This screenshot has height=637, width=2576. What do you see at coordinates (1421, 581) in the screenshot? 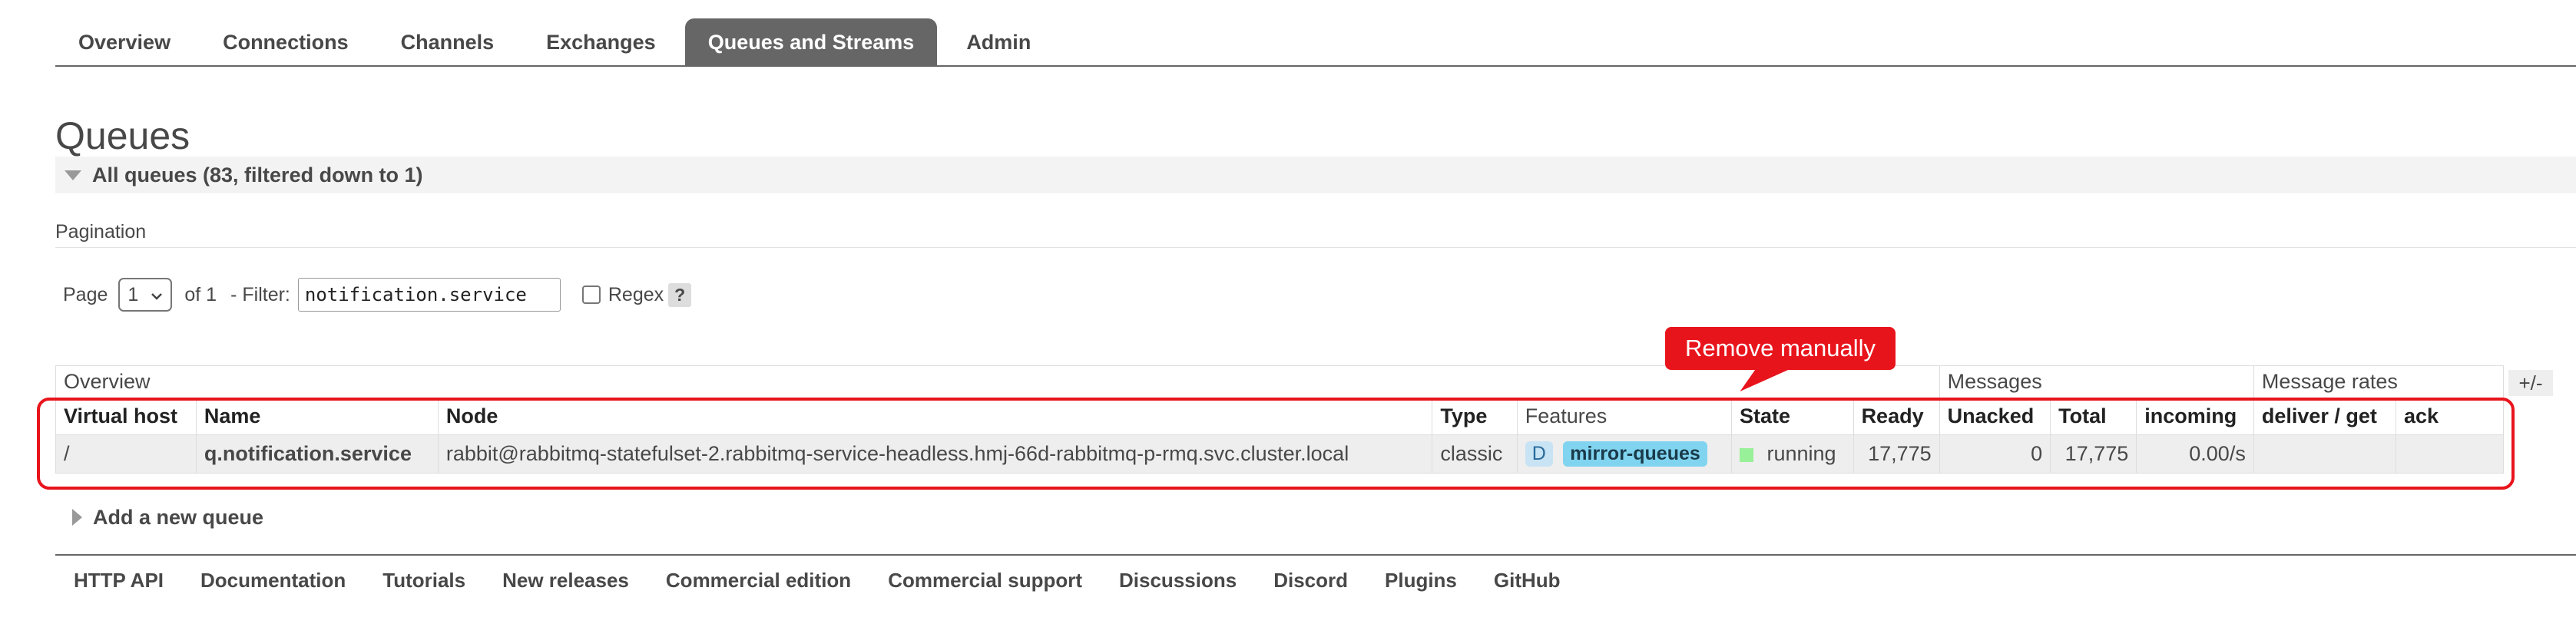
I see `footer-link-plugins: Plugins` at bounding box center [1421, 581].